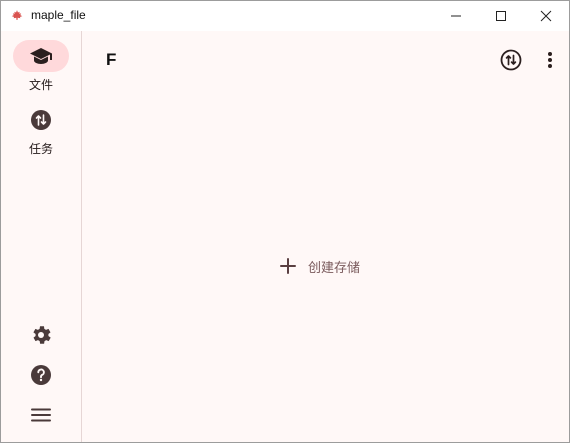 The width and height of the screenshot is (570, 443). I want to click on minimize-icon, so click(456, 16).